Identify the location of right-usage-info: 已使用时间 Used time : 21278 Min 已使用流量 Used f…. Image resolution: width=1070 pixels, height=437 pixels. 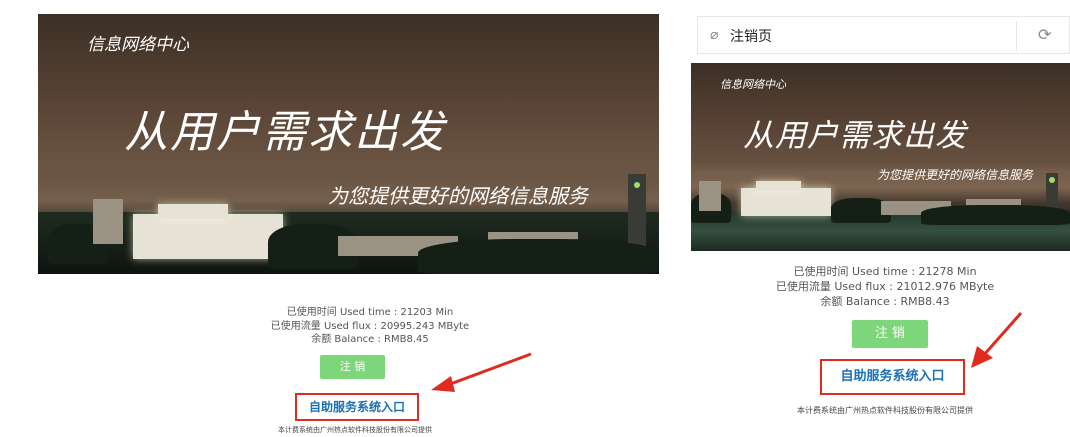
(885, 287).